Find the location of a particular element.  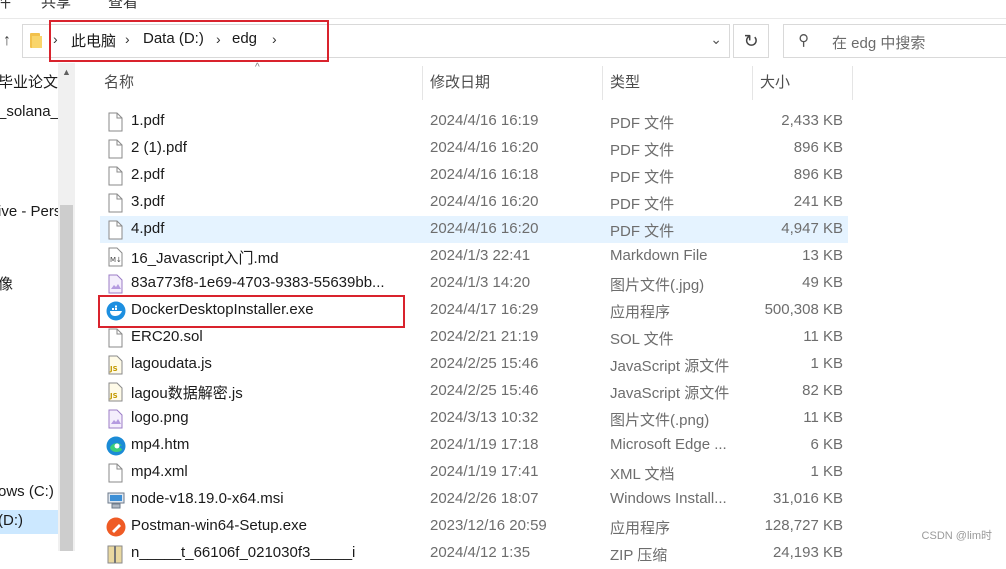

file-row: logo.png 2024/3/13 10:32 图片文件(.png) 11 KB is located at coordinates (474, 418).